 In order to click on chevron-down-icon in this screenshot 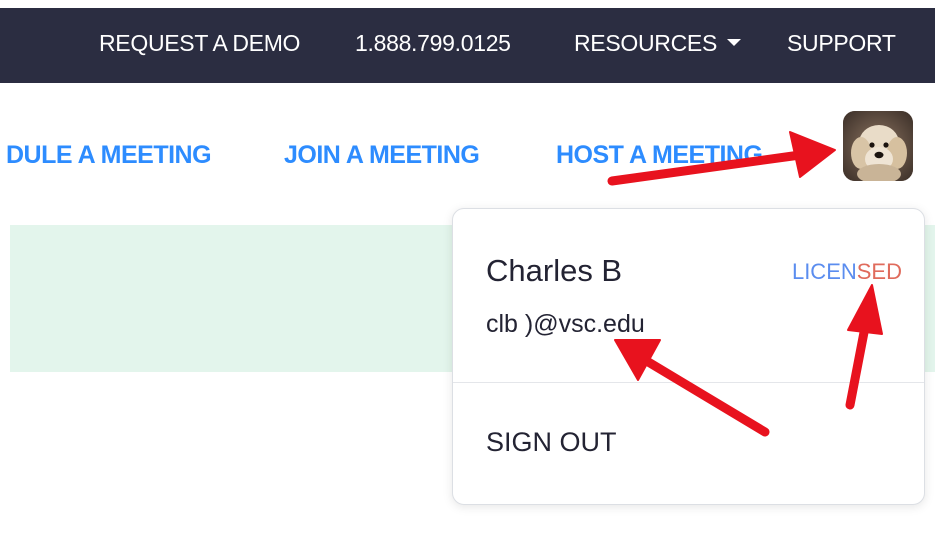, I will do `click(734, 43)`.